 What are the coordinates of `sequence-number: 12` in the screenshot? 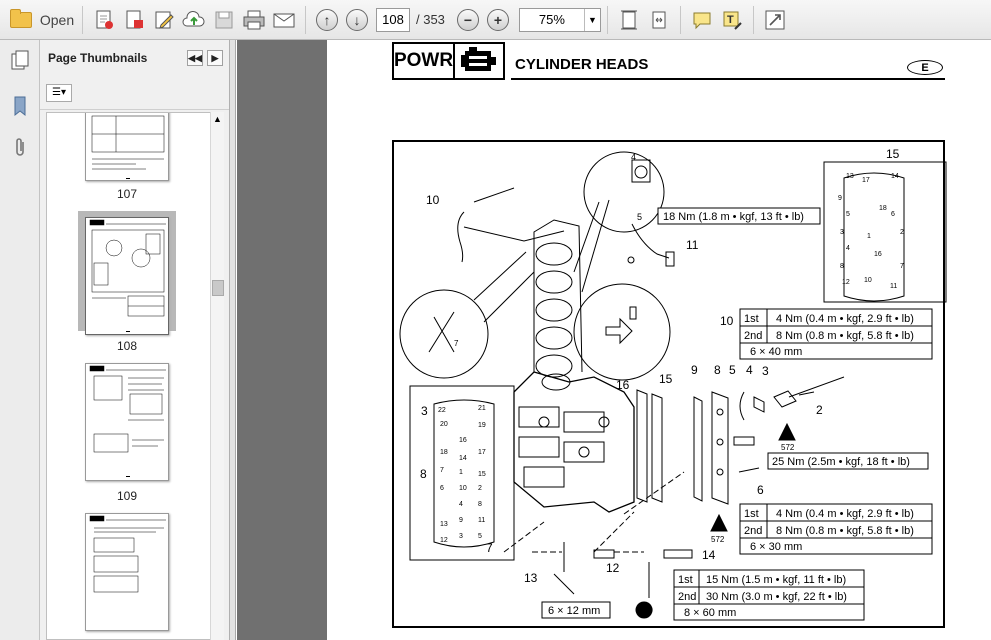 It's located at (846, 282).